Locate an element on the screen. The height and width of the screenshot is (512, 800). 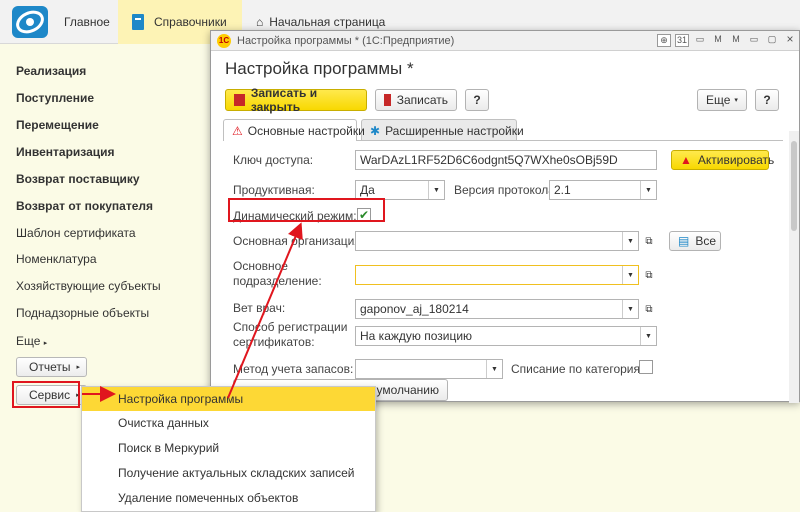
default-label: умолчанию is located at coordinates (407, 390).